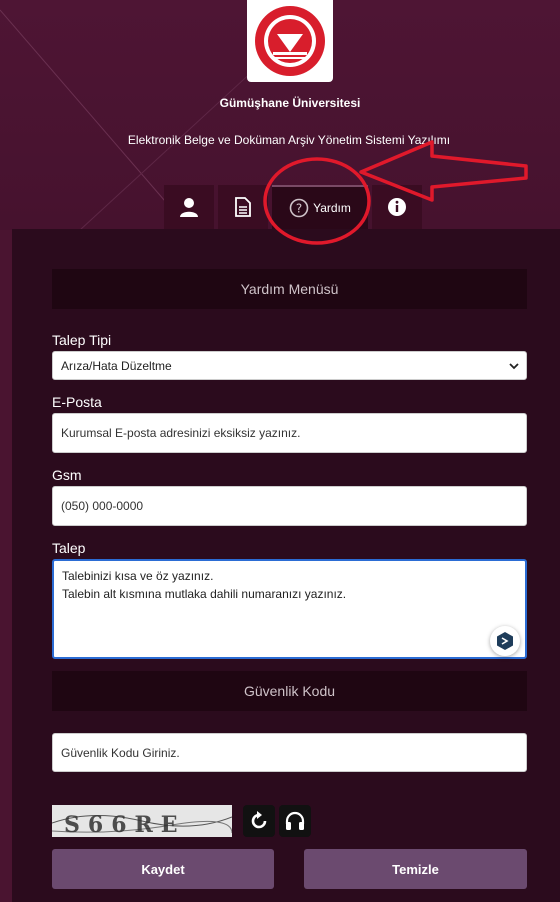 The image size is (560, 902). What do you see at coordinates (289, 365) in the screenshot?
I see `request-type-select: Arıza/Hata Düzeltme` at bounding box center [289, 365].